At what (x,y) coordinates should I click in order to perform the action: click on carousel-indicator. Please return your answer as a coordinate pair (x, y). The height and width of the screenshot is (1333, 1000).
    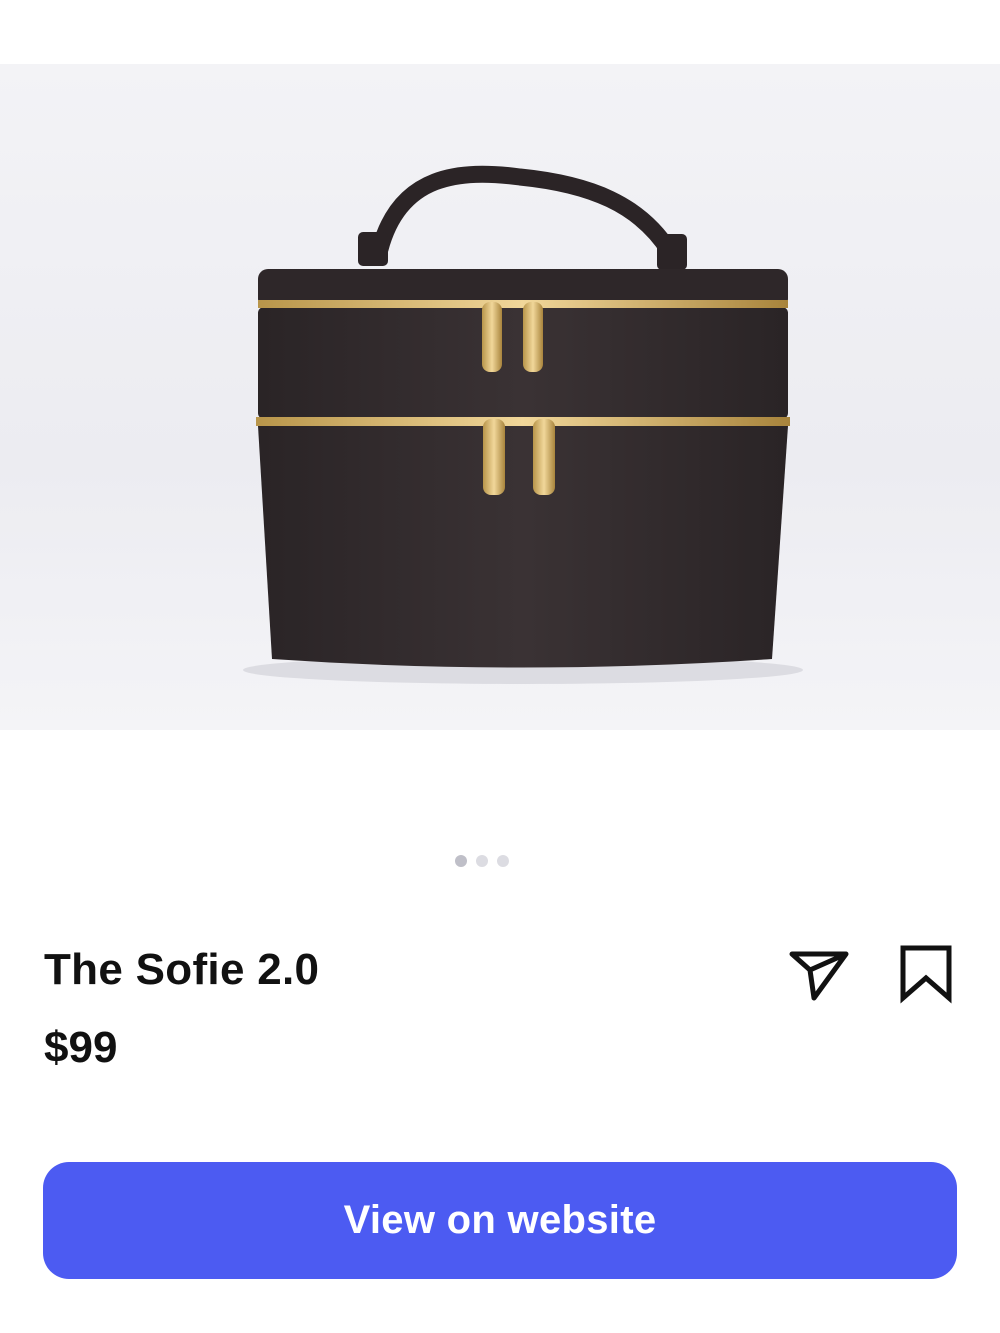
    Looking at the image, I should click on (482, 861).